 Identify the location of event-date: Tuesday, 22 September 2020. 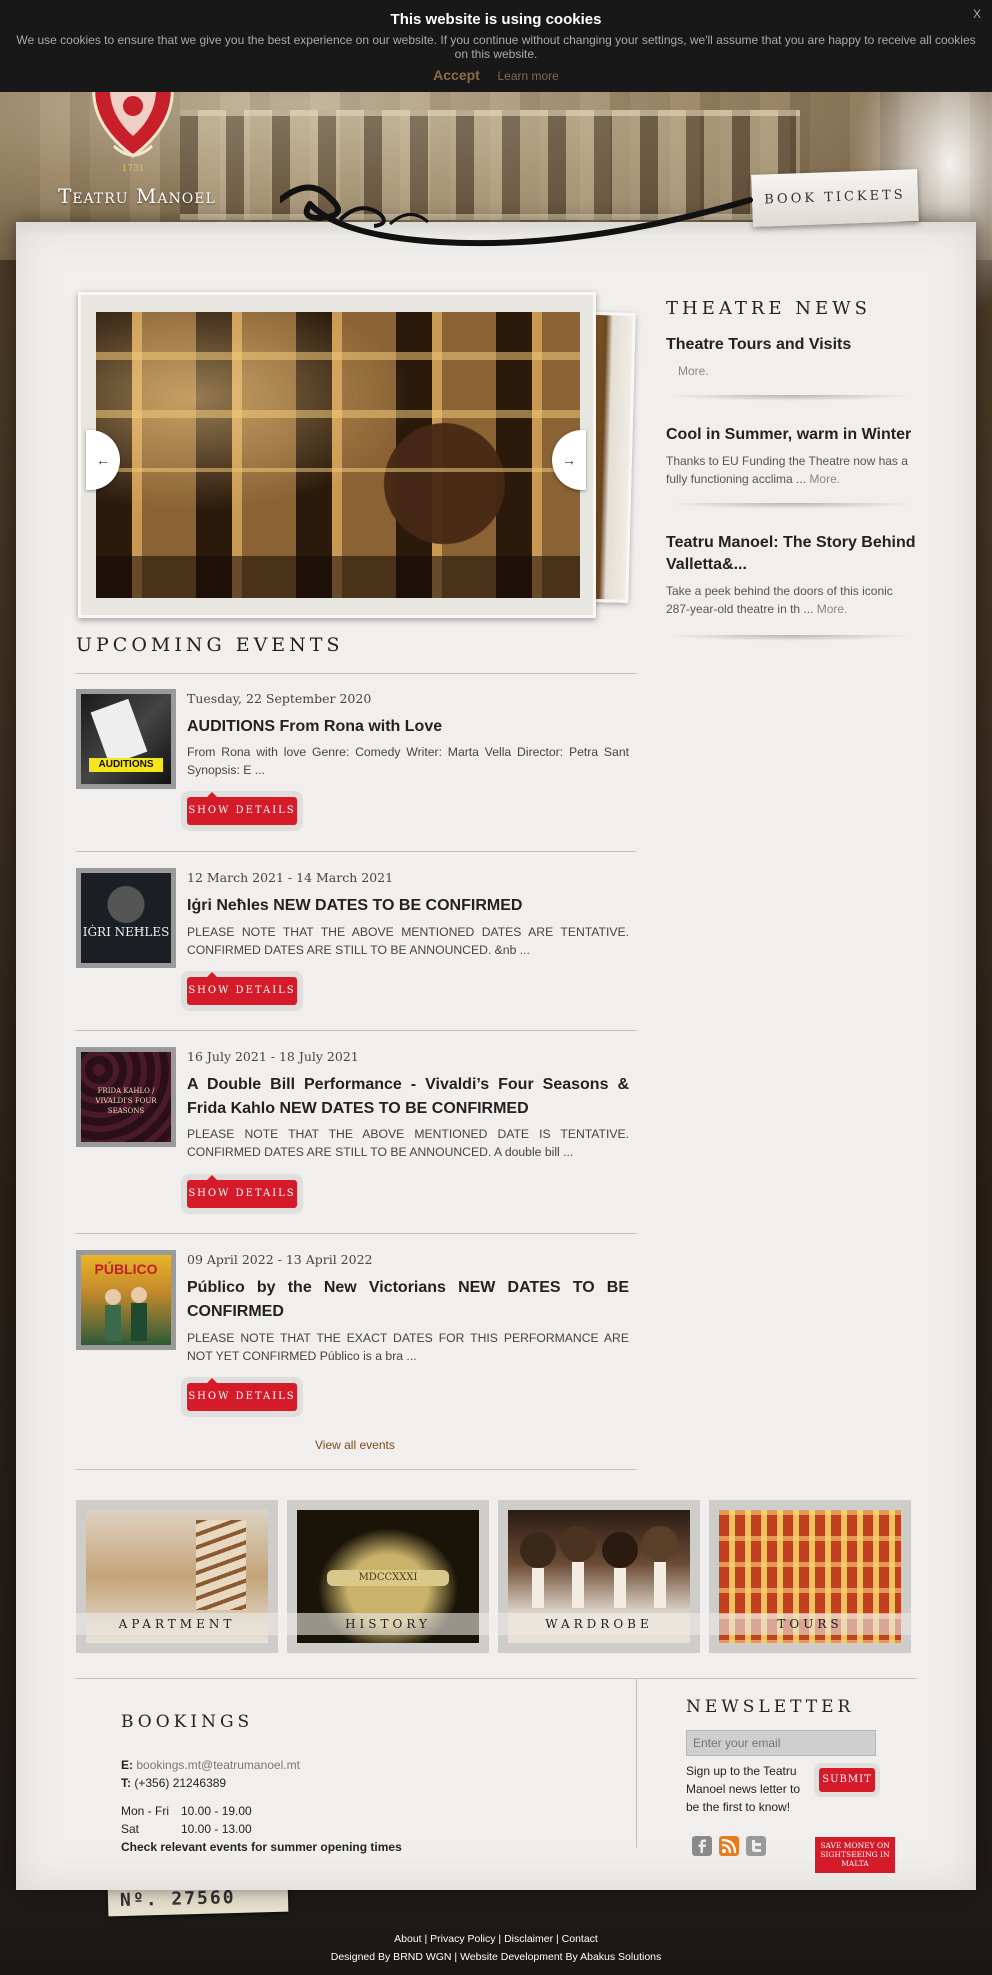
(279, 698).